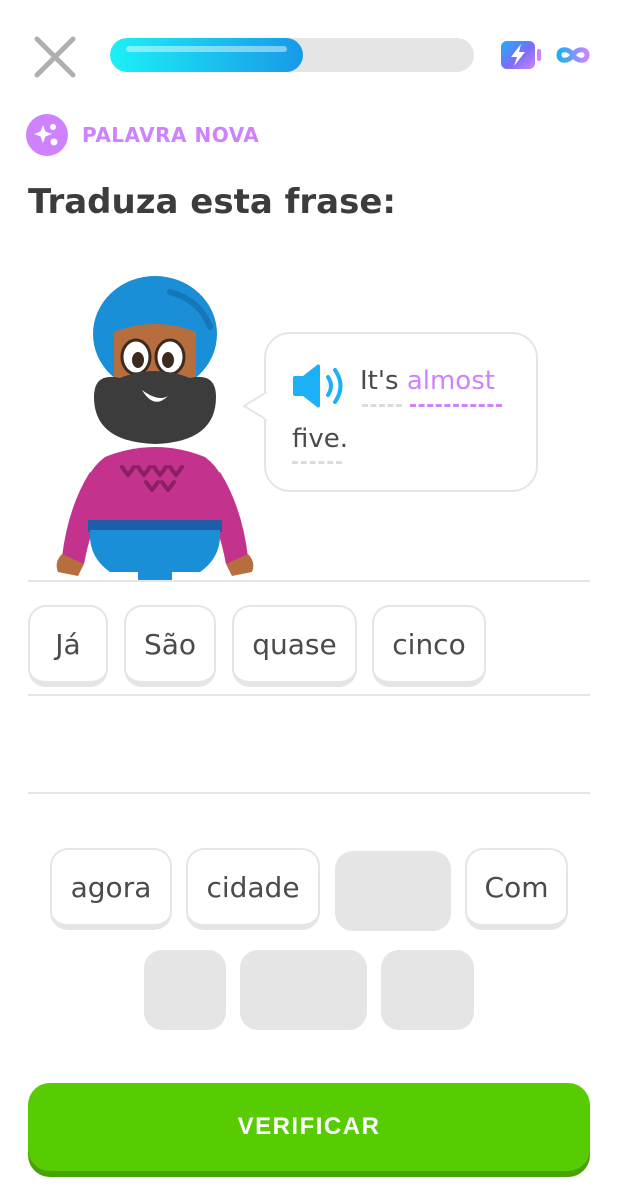 This screenshot has width=618, height=1200. Describe the element at coordinates (171, 135) in the screenshot. I see `new-word-label: PALAVRA NOVA` at that location.